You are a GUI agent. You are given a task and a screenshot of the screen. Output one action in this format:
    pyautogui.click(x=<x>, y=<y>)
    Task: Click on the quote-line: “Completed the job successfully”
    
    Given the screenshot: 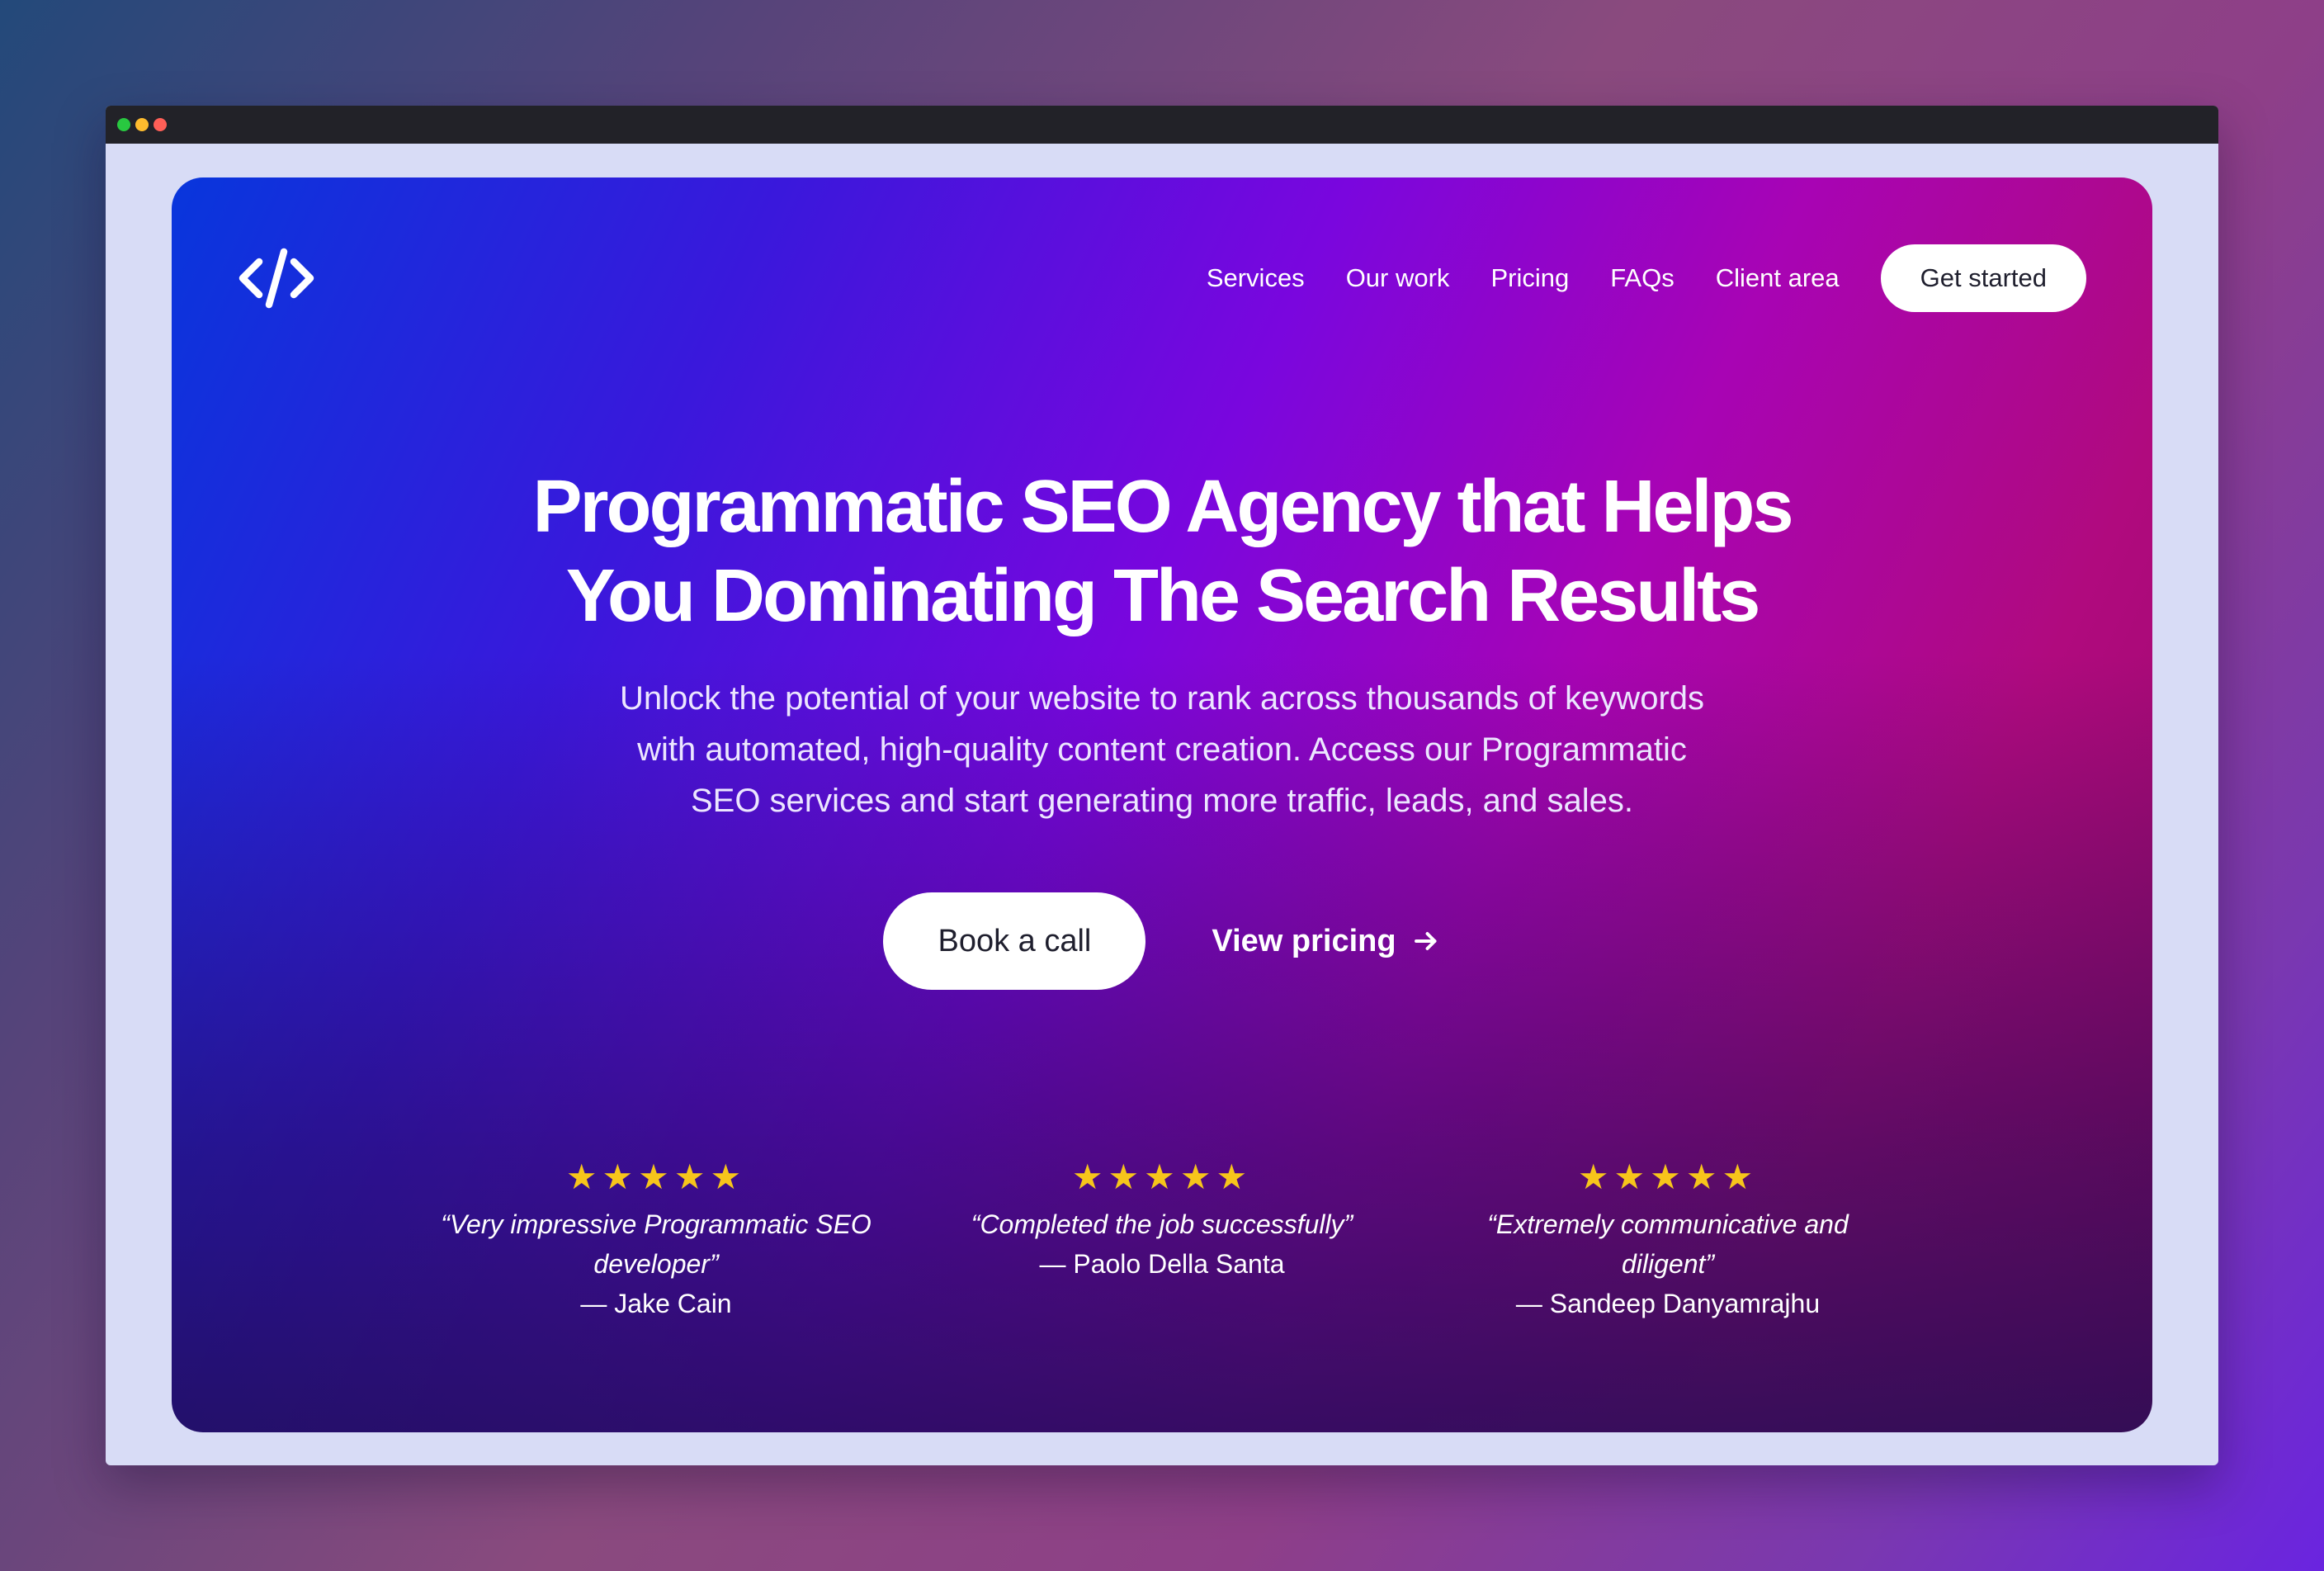 What is the action you would take?
    pyautogui.click(x=1162, y=1224)
    